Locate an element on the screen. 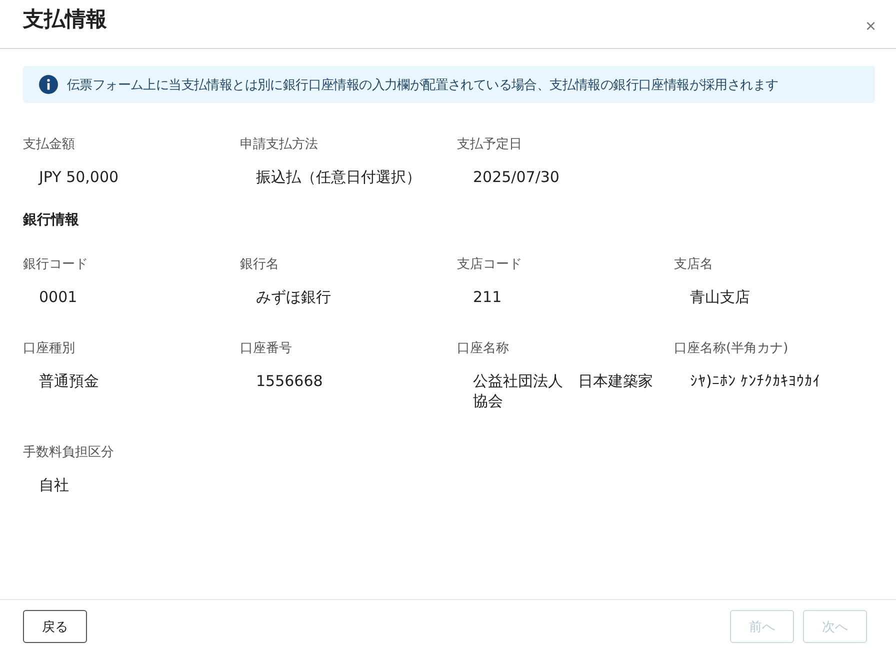 This screenshot has height=657, width=896. back-button: 戻る is located at coordinates (55, 626).